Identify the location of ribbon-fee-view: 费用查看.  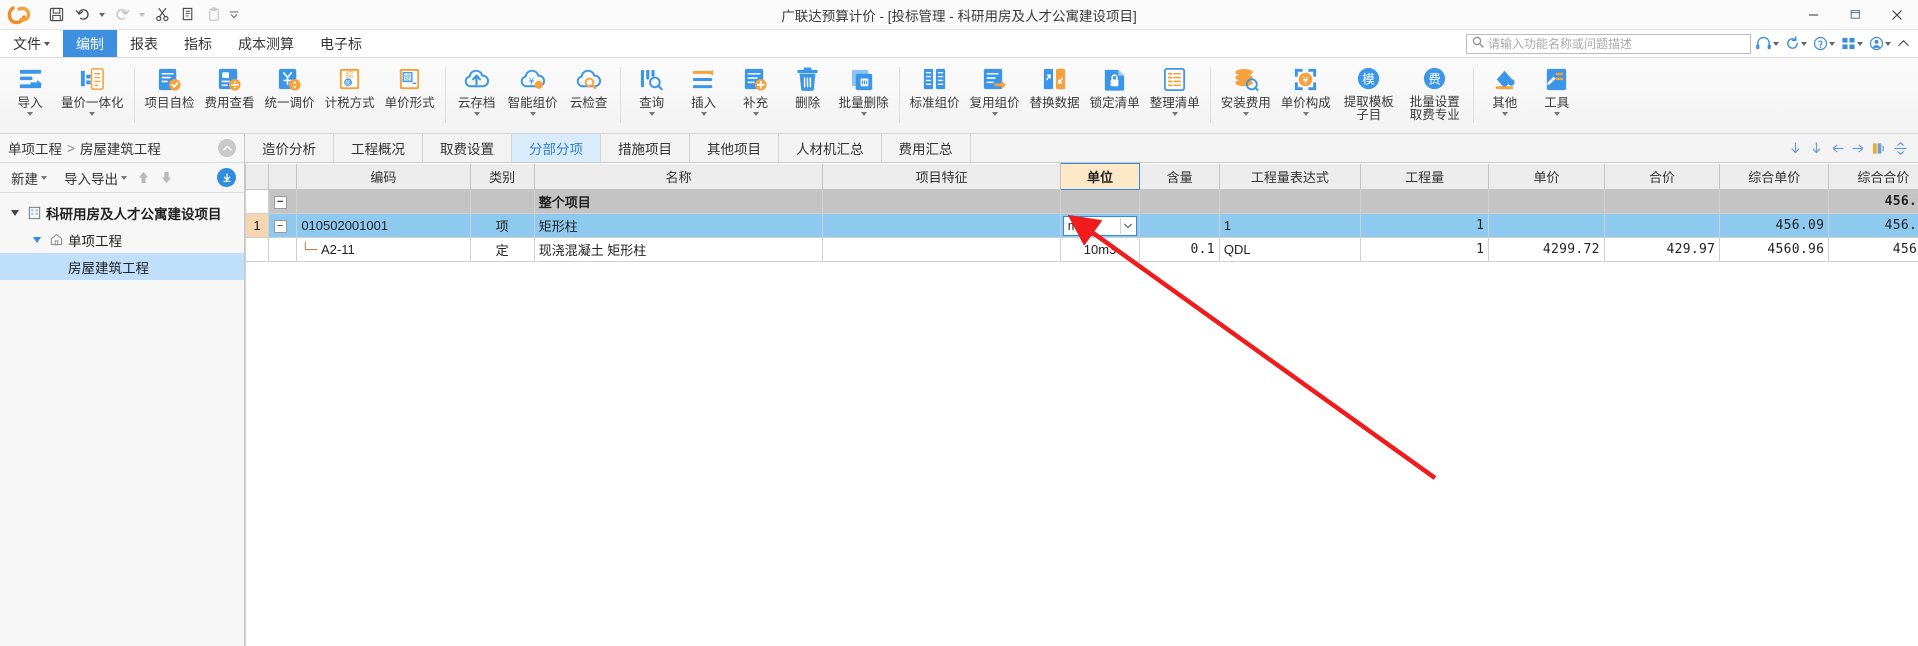
(230, 97).